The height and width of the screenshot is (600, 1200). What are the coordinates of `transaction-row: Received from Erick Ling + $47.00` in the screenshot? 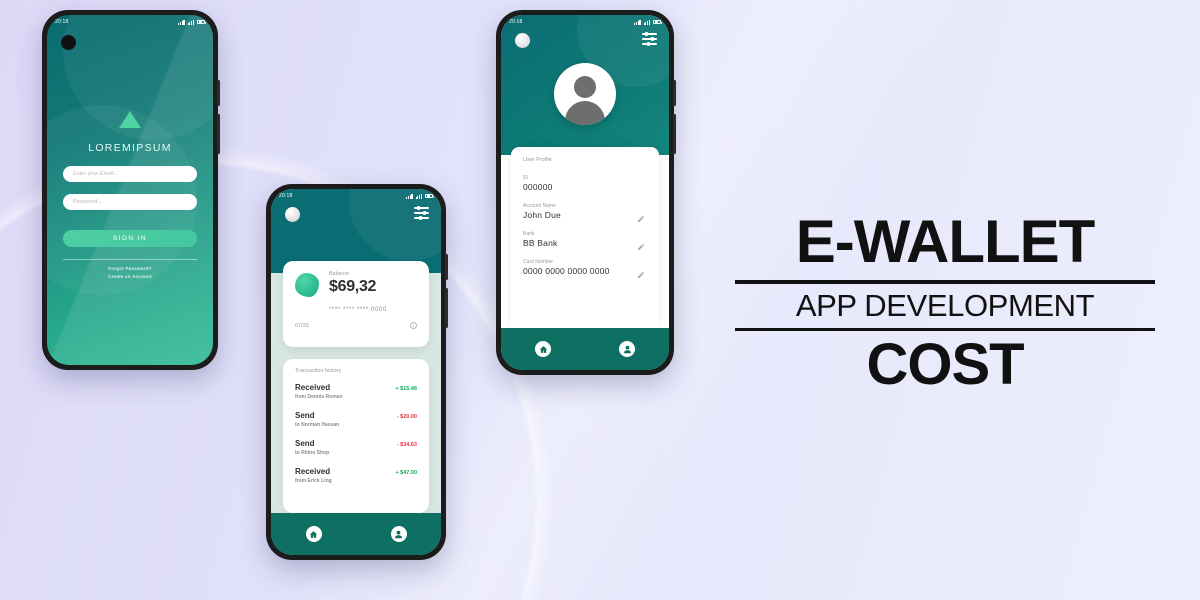 It's located at (356, 475).